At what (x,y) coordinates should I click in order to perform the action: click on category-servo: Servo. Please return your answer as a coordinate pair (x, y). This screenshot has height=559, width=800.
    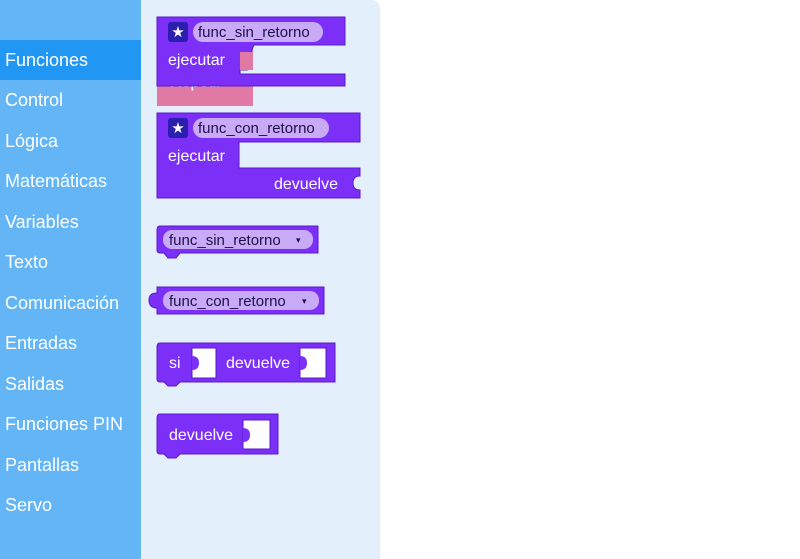
    Looking at the image, I should click on (70, 505).